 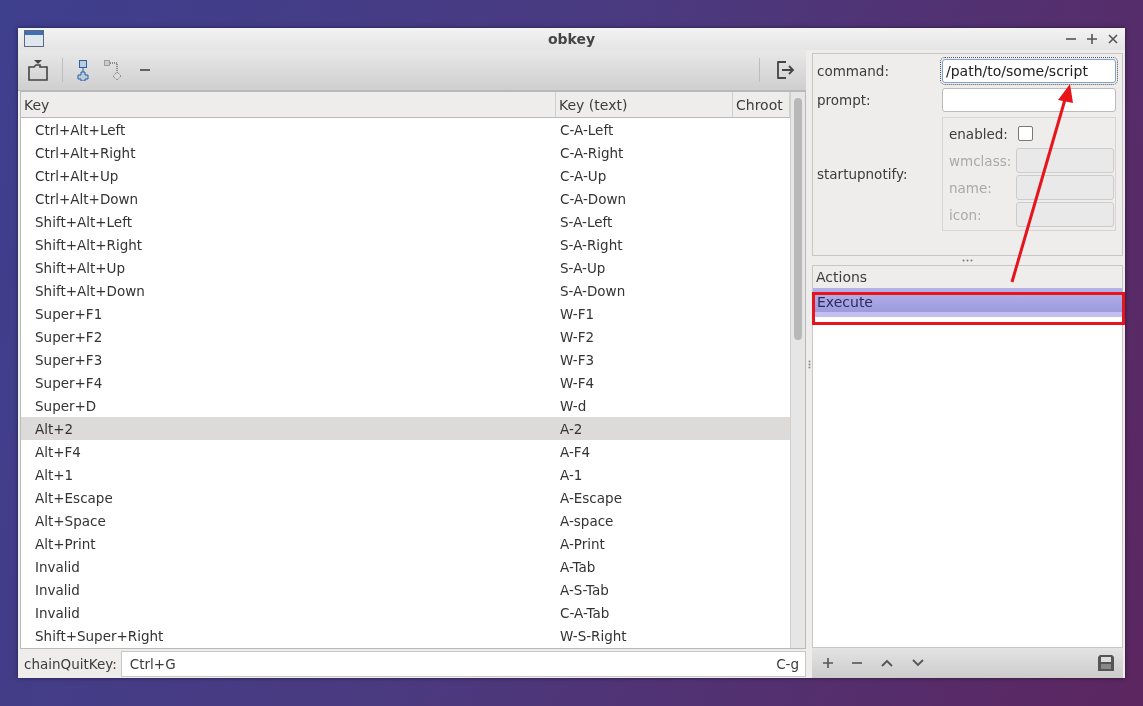 I want to click on table-cell-text: S-A-Left, so click(x=586, y=221).